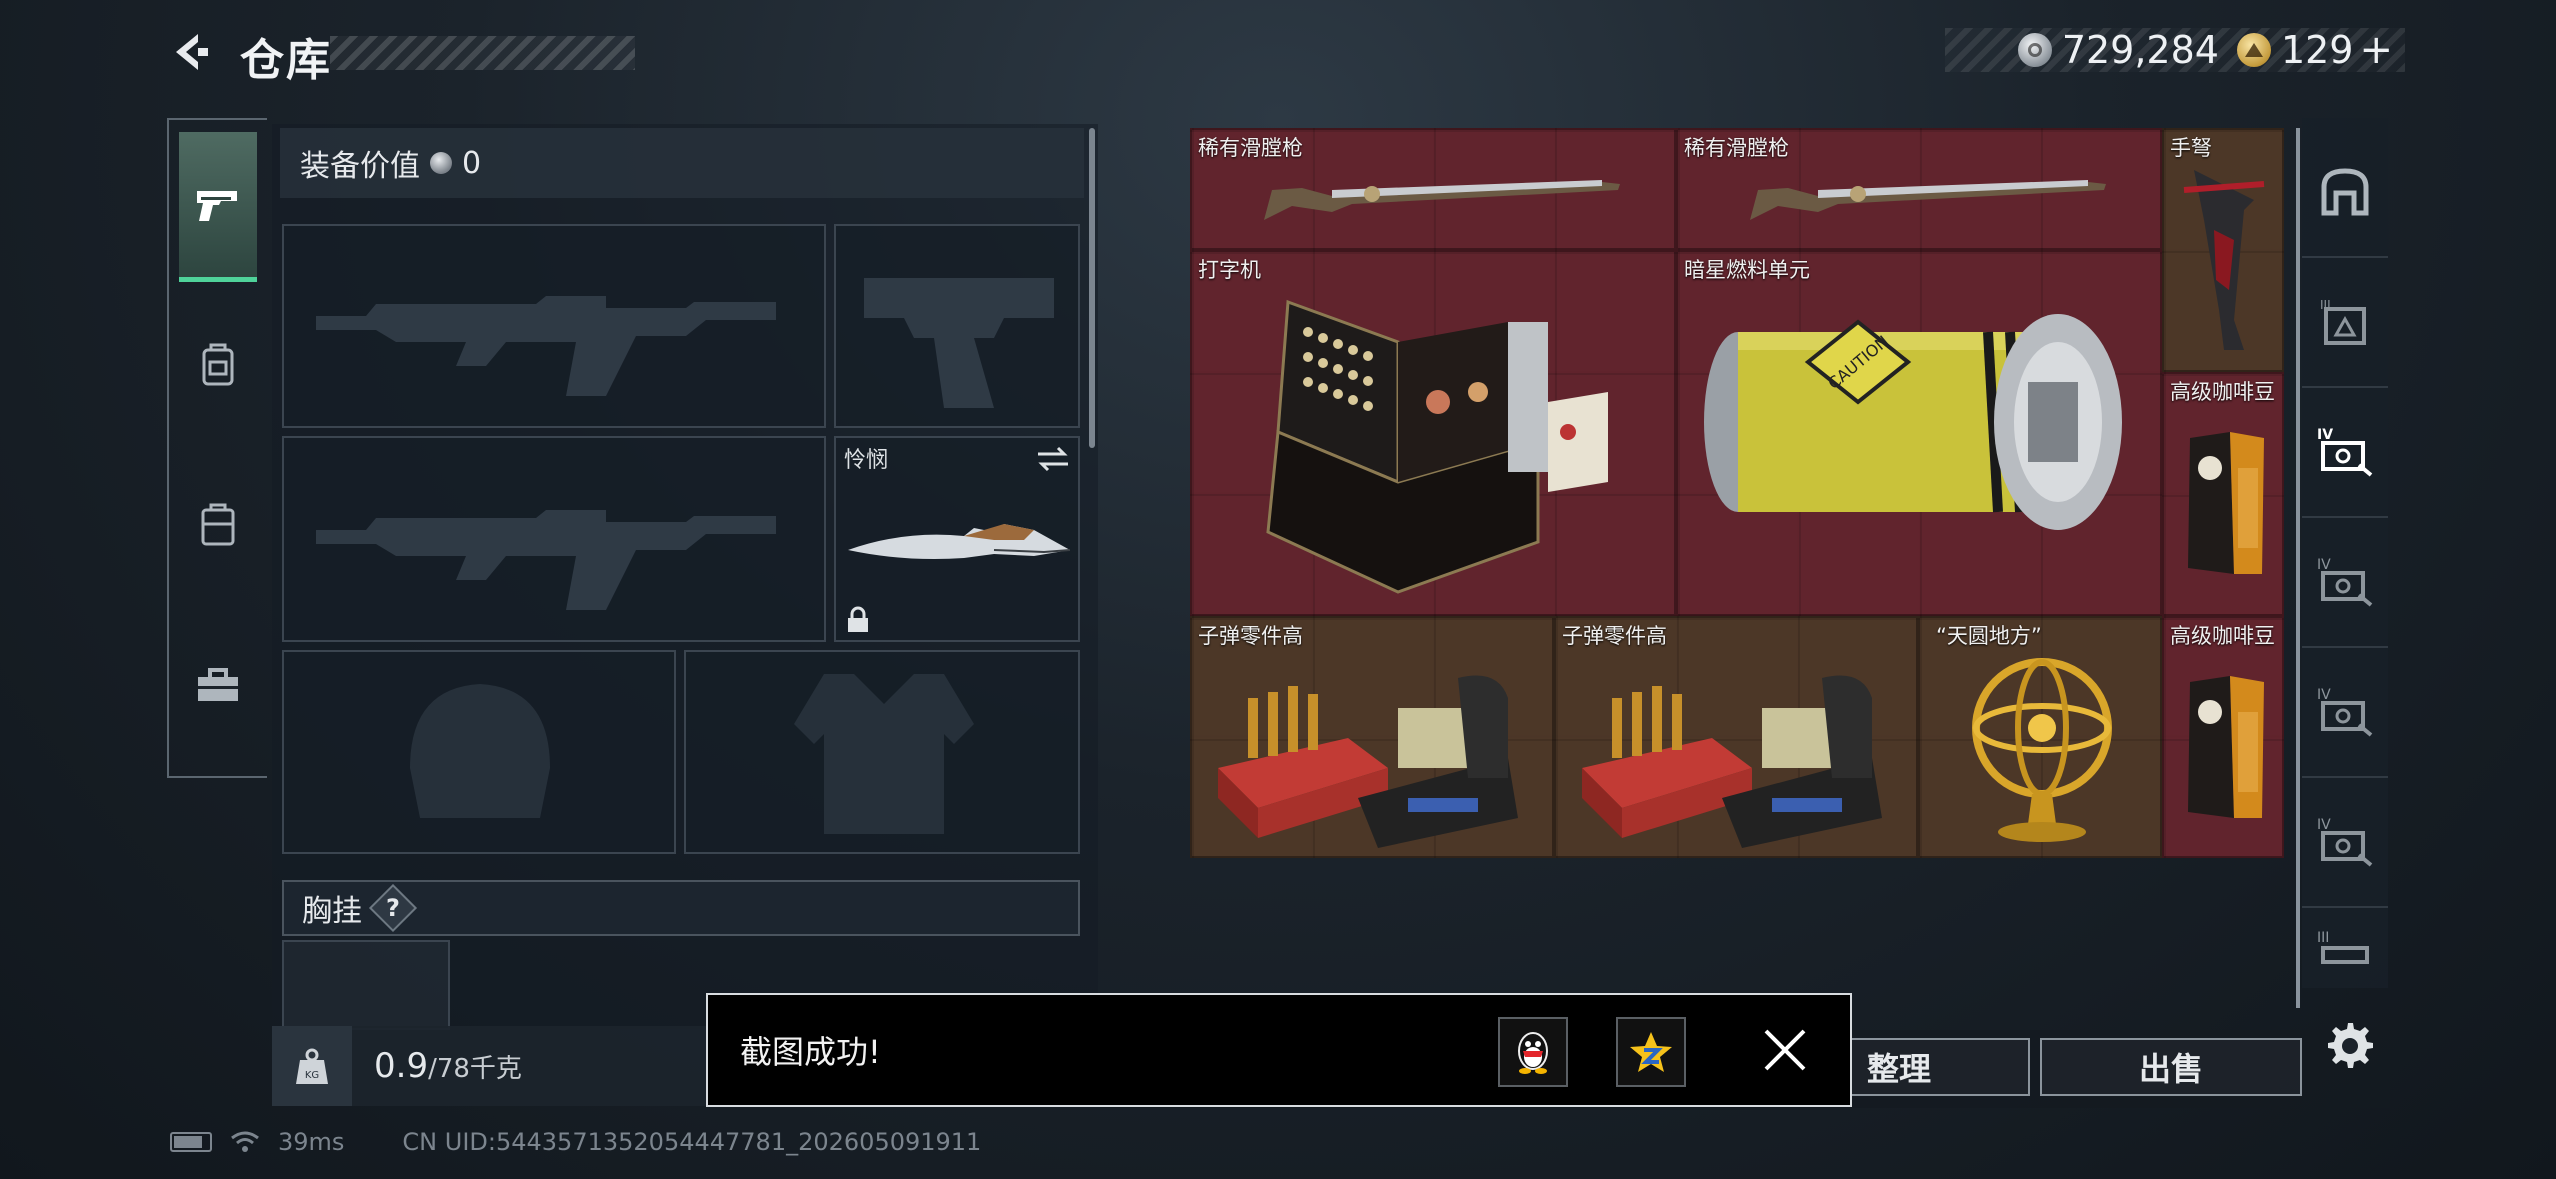 This screenshot has height=1179, width=2556. What do you see at coordinates (360, 166) in the screenshot?
I see `equipment-value-label: 装备价值` at bounding box center [360, 166].